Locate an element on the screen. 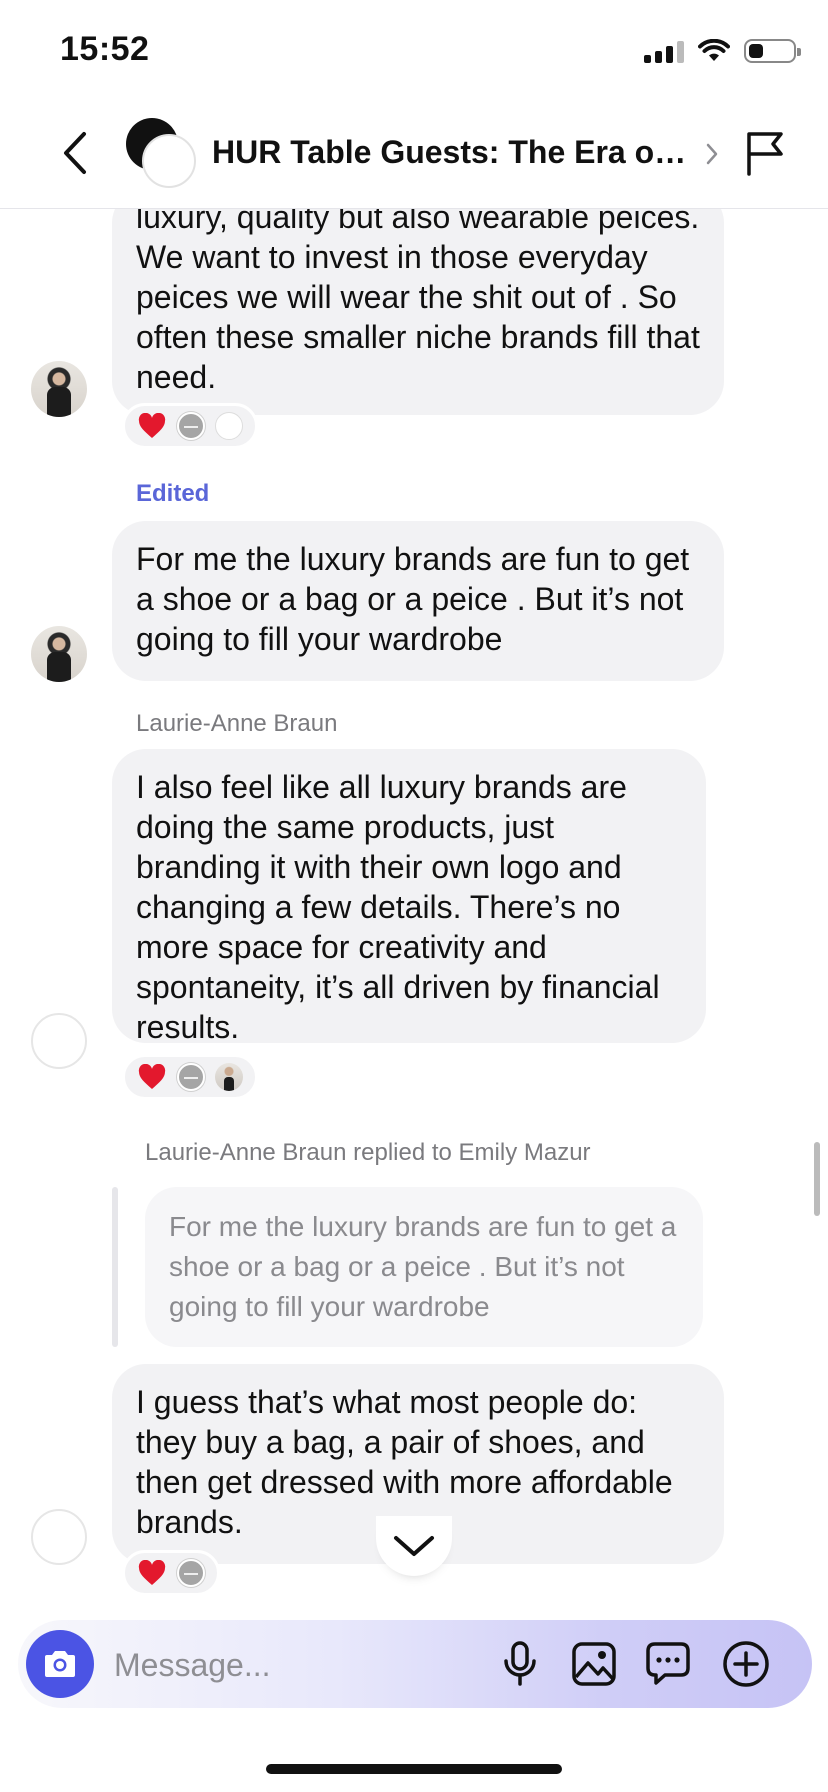 This screenshot has height=1792, width=828. image-button is located at coordinates (594, 1664).